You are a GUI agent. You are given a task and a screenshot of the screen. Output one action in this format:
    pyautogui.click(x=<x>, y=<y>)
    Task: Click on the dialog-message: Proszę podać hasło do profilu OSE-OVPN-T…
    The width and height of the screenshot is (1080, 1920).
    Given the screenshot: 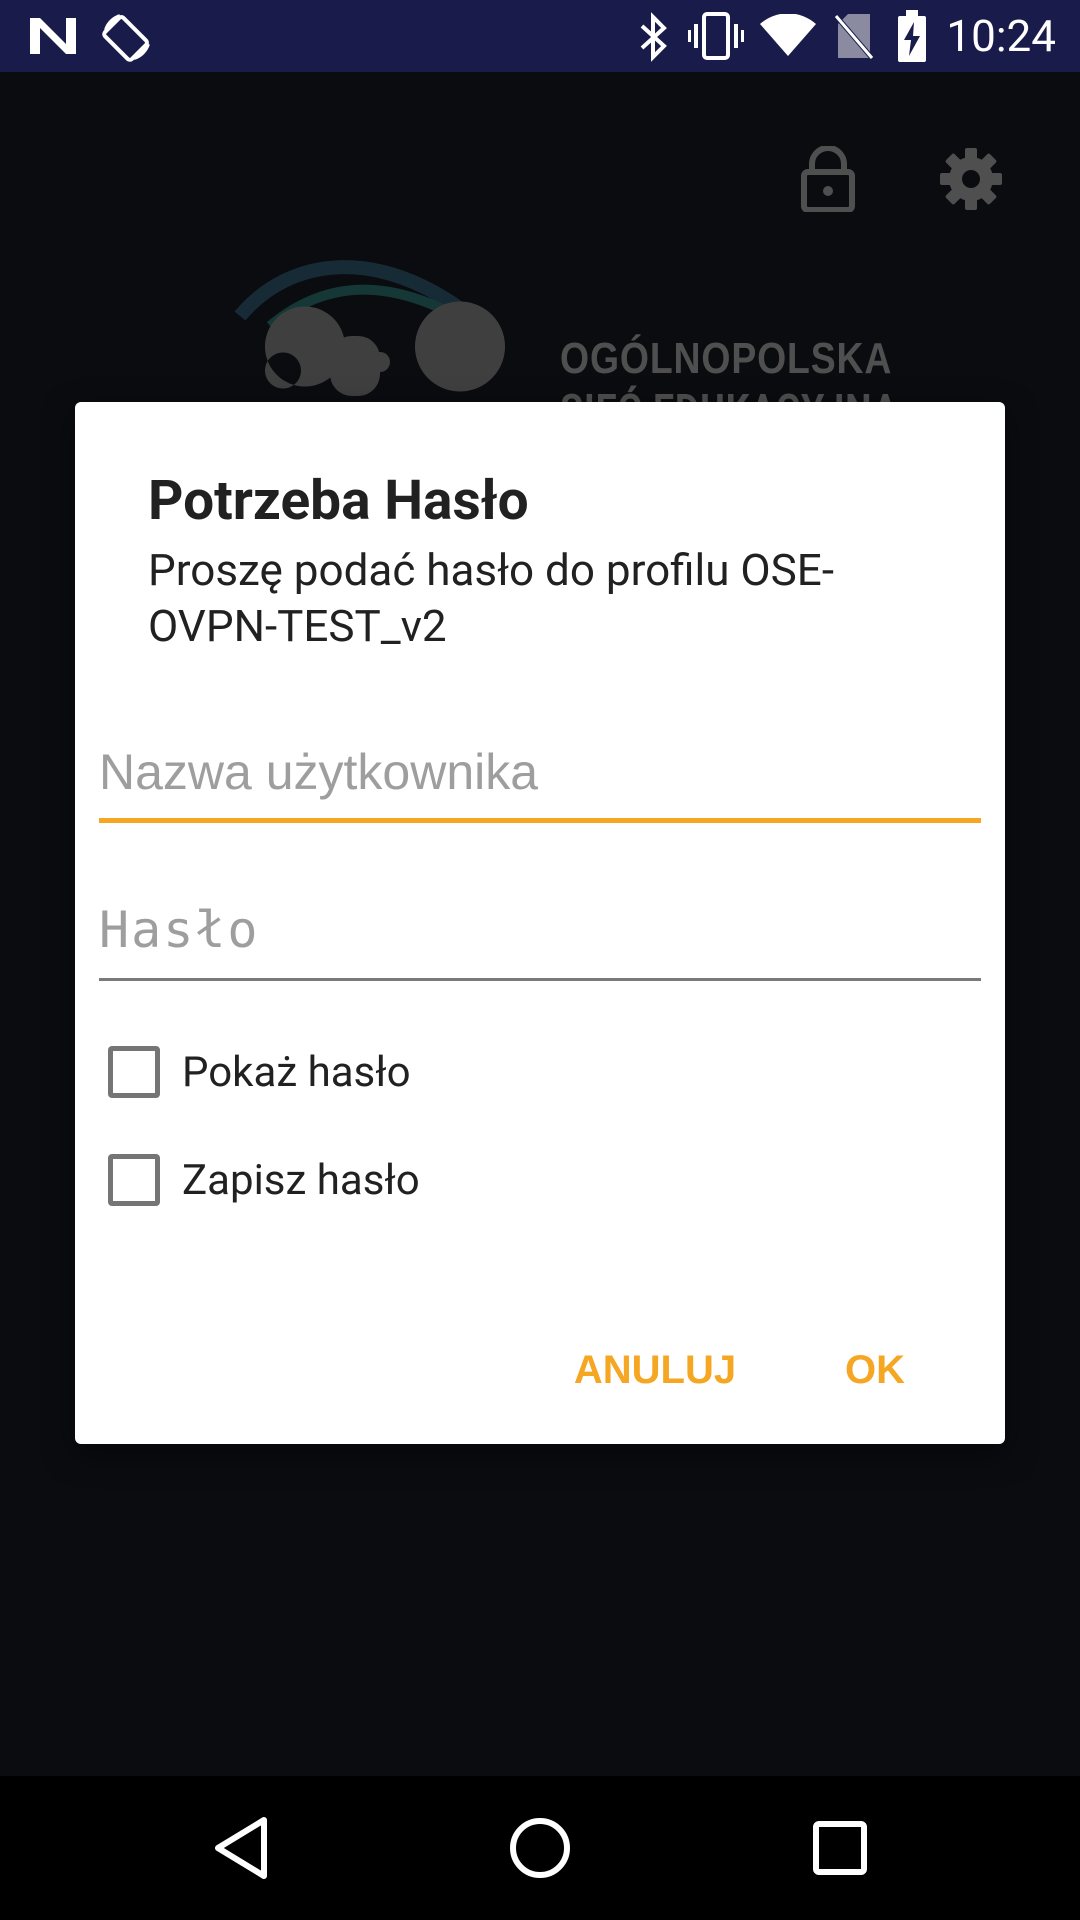 What is the action you would take?
    pyautogui.click(x=491, y=598)
    